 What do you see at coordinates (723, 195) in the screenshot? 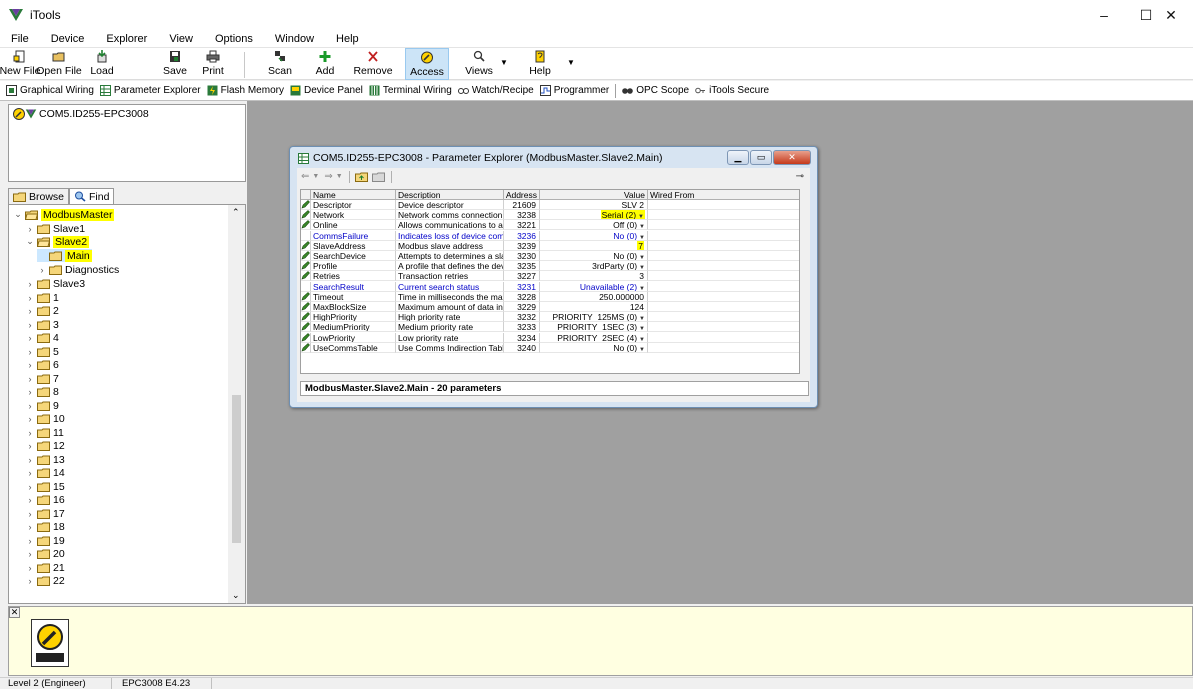
I see `column-header-wired-from: Wired From` at bounding box center [723, 195].